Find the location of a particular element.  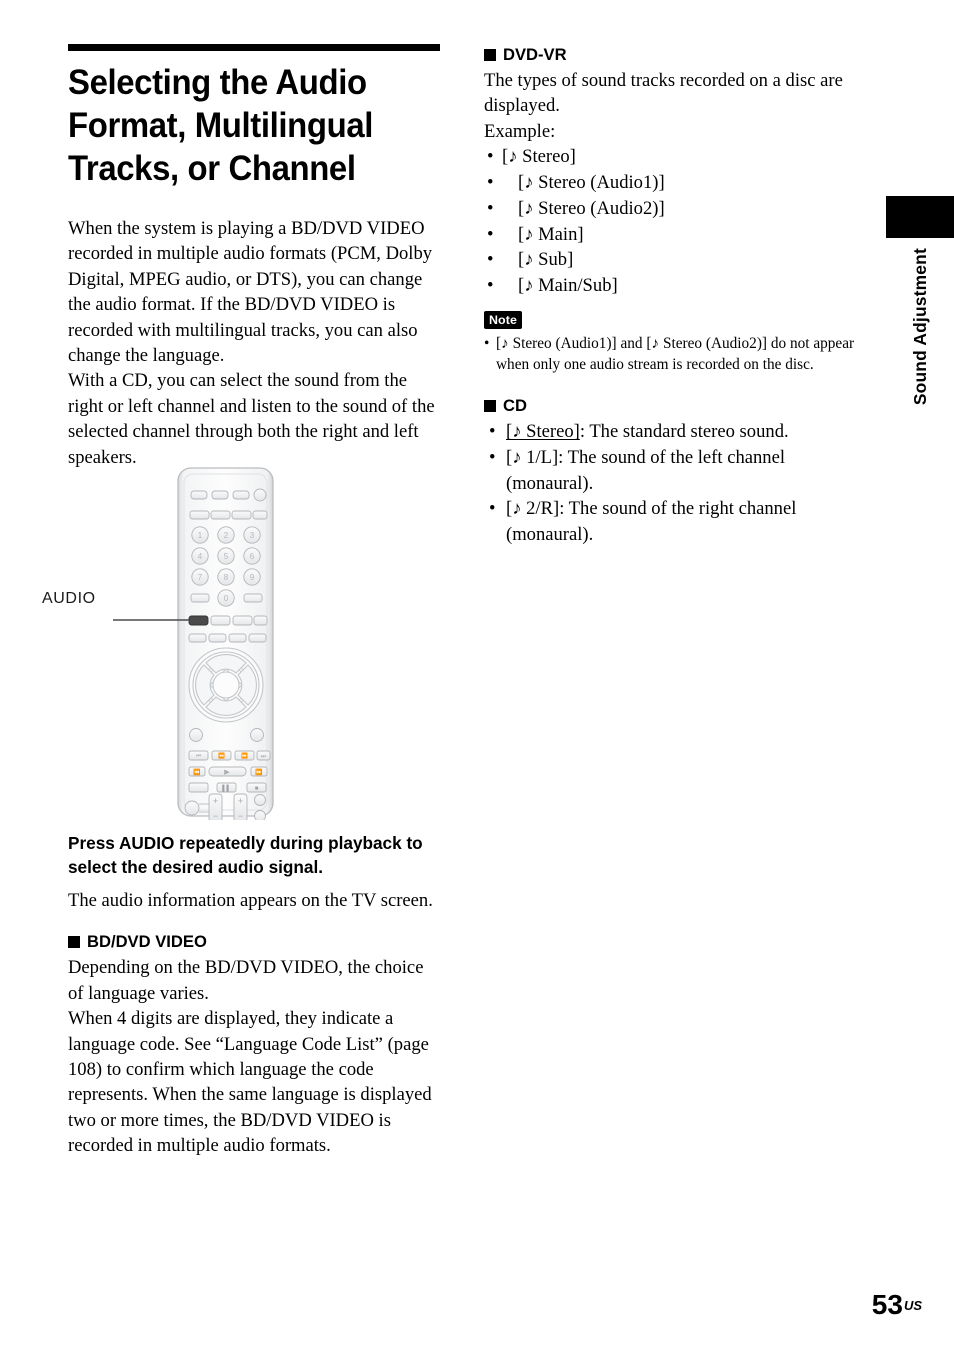

side-tab: Sound Adjustment is located at coordinates (920, 300).